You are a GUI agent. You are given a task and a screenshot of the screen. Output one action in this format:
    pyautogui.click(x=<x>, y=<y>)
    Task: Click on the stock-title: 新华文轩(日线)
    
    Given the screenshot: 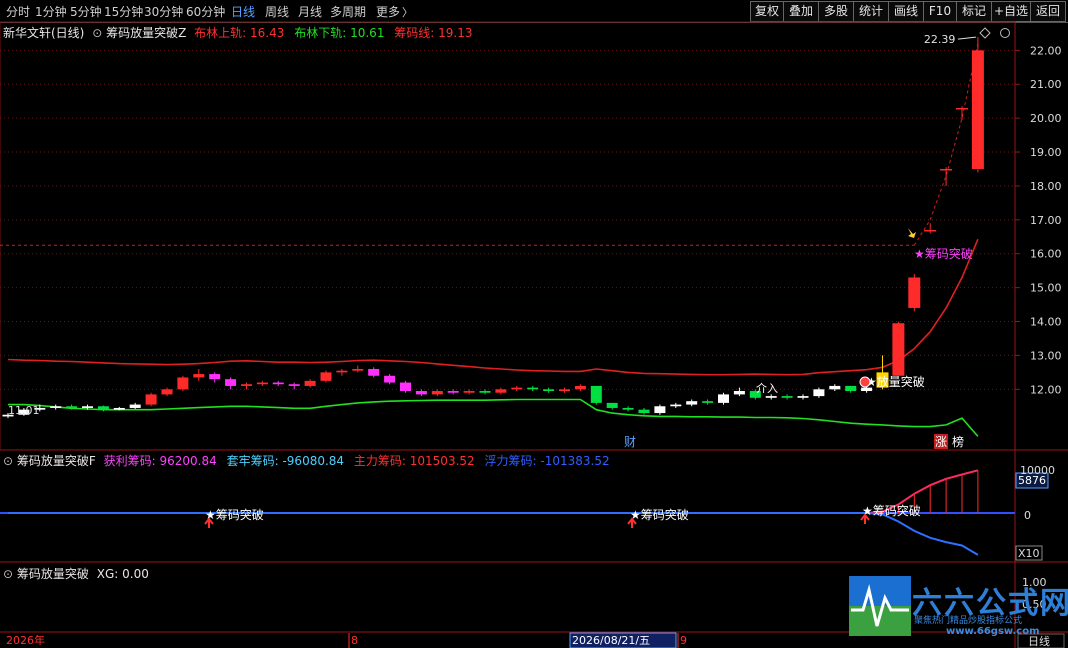 What is the action you would take?
    pyautogui.click(x=44, y=33)
    